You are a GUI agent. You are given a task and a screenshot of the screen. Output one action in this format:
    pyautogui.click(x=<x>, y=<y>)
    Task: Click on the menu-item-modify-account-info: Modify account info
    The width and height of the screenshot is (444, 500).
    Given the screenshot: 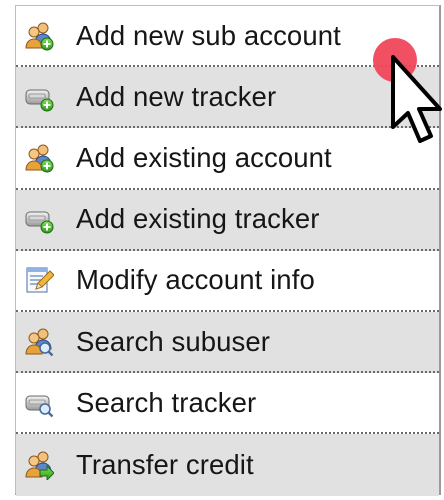 What is the action you would take?
    pyautogui.click(x=227, y=281)
    